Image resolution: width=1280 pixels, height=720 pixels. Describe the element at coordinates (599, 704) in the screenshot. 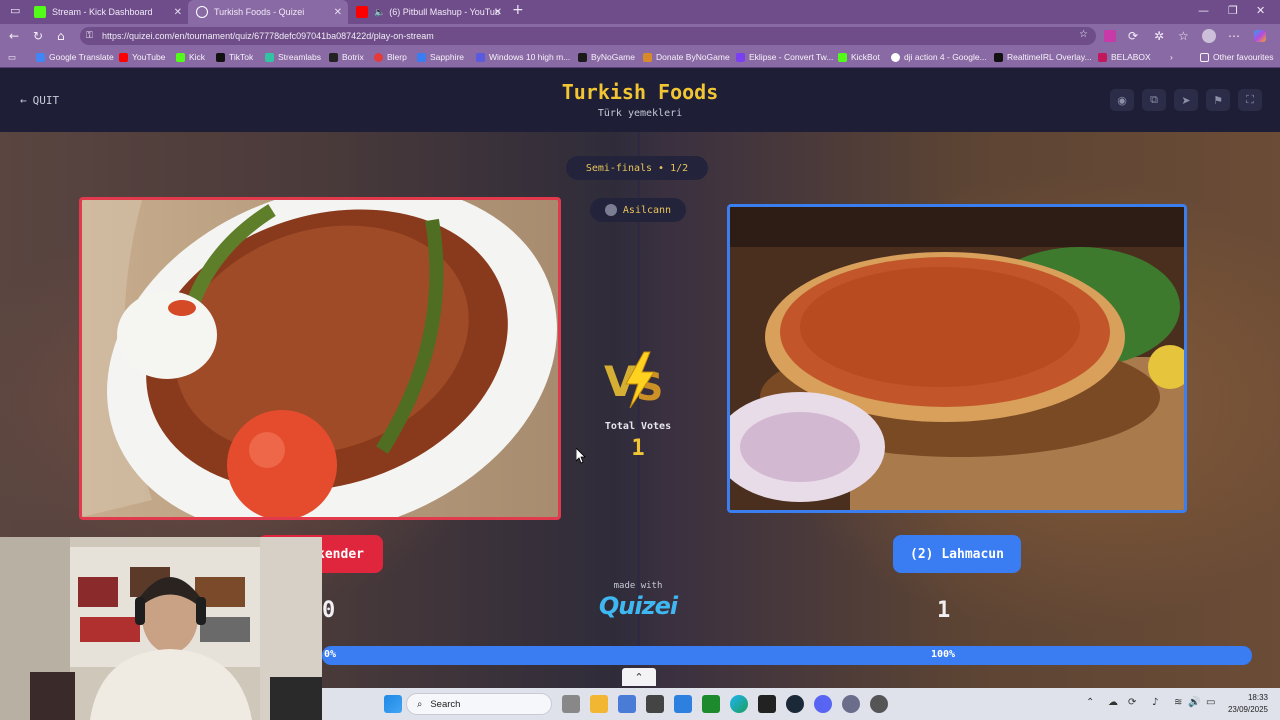

I see `file-explorer-icon` at that location.